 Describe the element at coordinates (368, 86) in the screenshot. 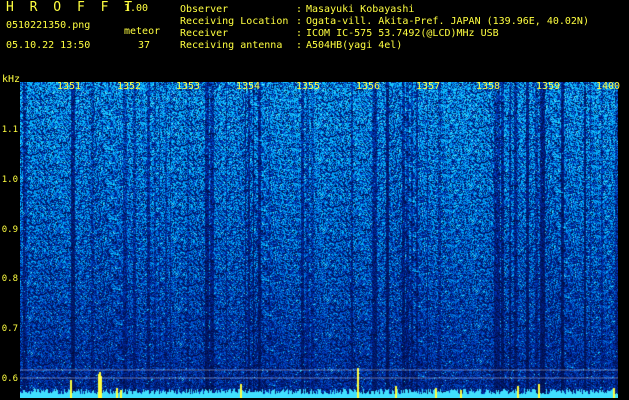

I see `x-tick-label: 1356` at that location.